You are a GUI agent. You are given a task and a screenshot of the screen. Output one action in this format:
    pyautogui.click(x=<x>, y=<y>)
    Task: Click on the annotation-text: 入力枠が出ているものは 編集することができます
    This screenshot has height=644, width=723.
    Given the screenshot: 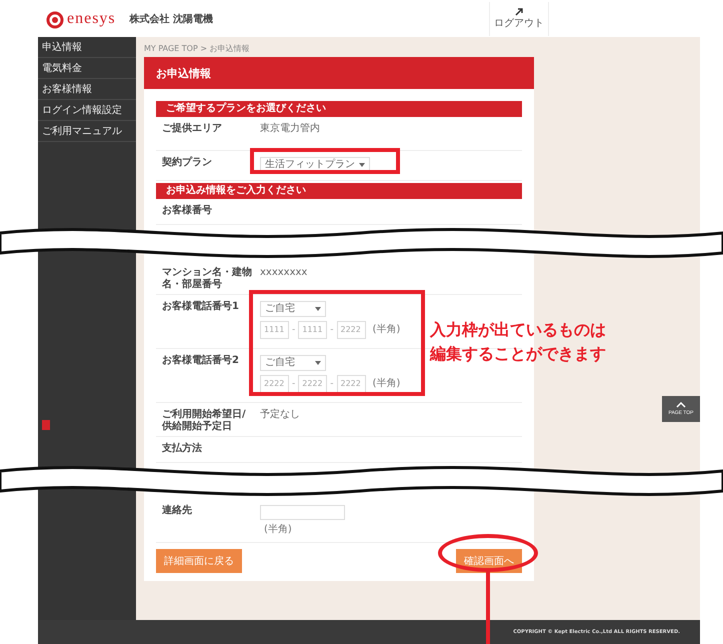 What is the action you would take?
    pyautogui.click(x=518, y=342)
    